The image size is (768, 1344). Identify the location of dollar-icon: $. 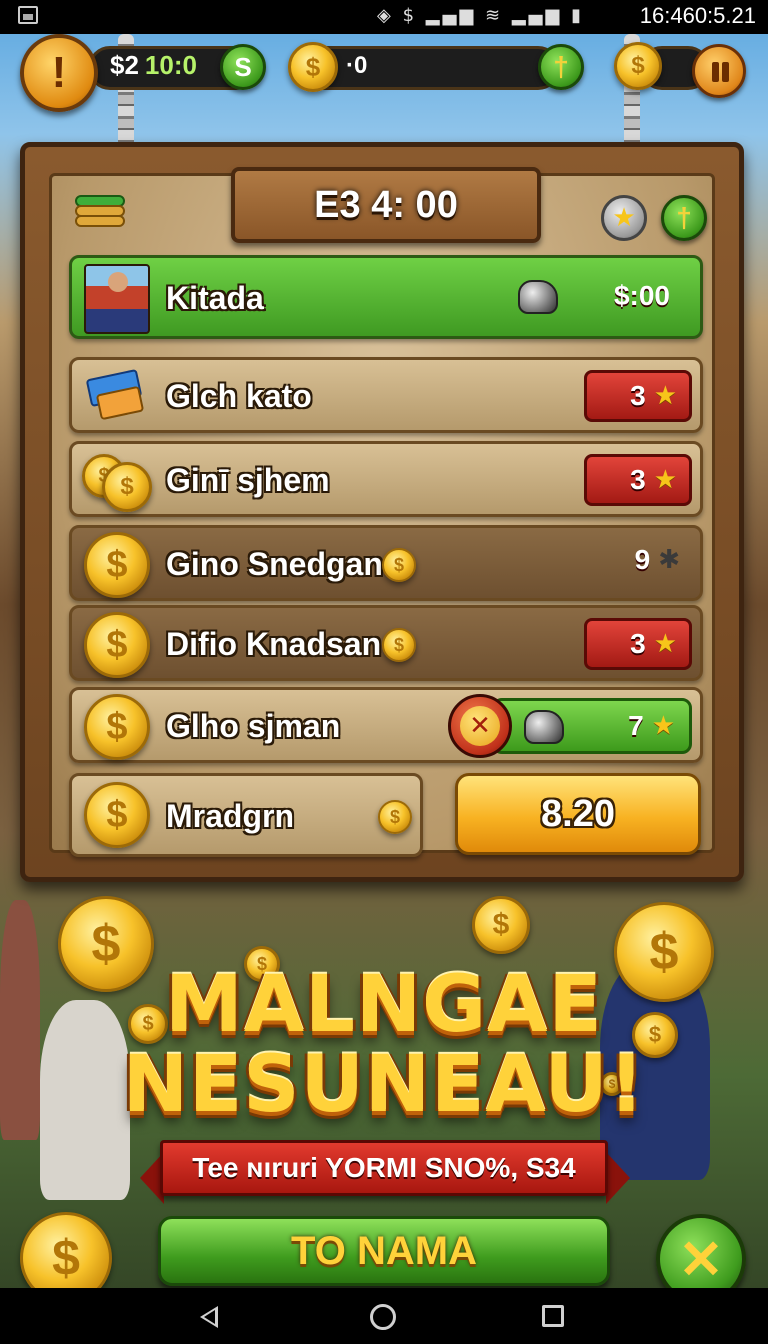
(66, 1258).